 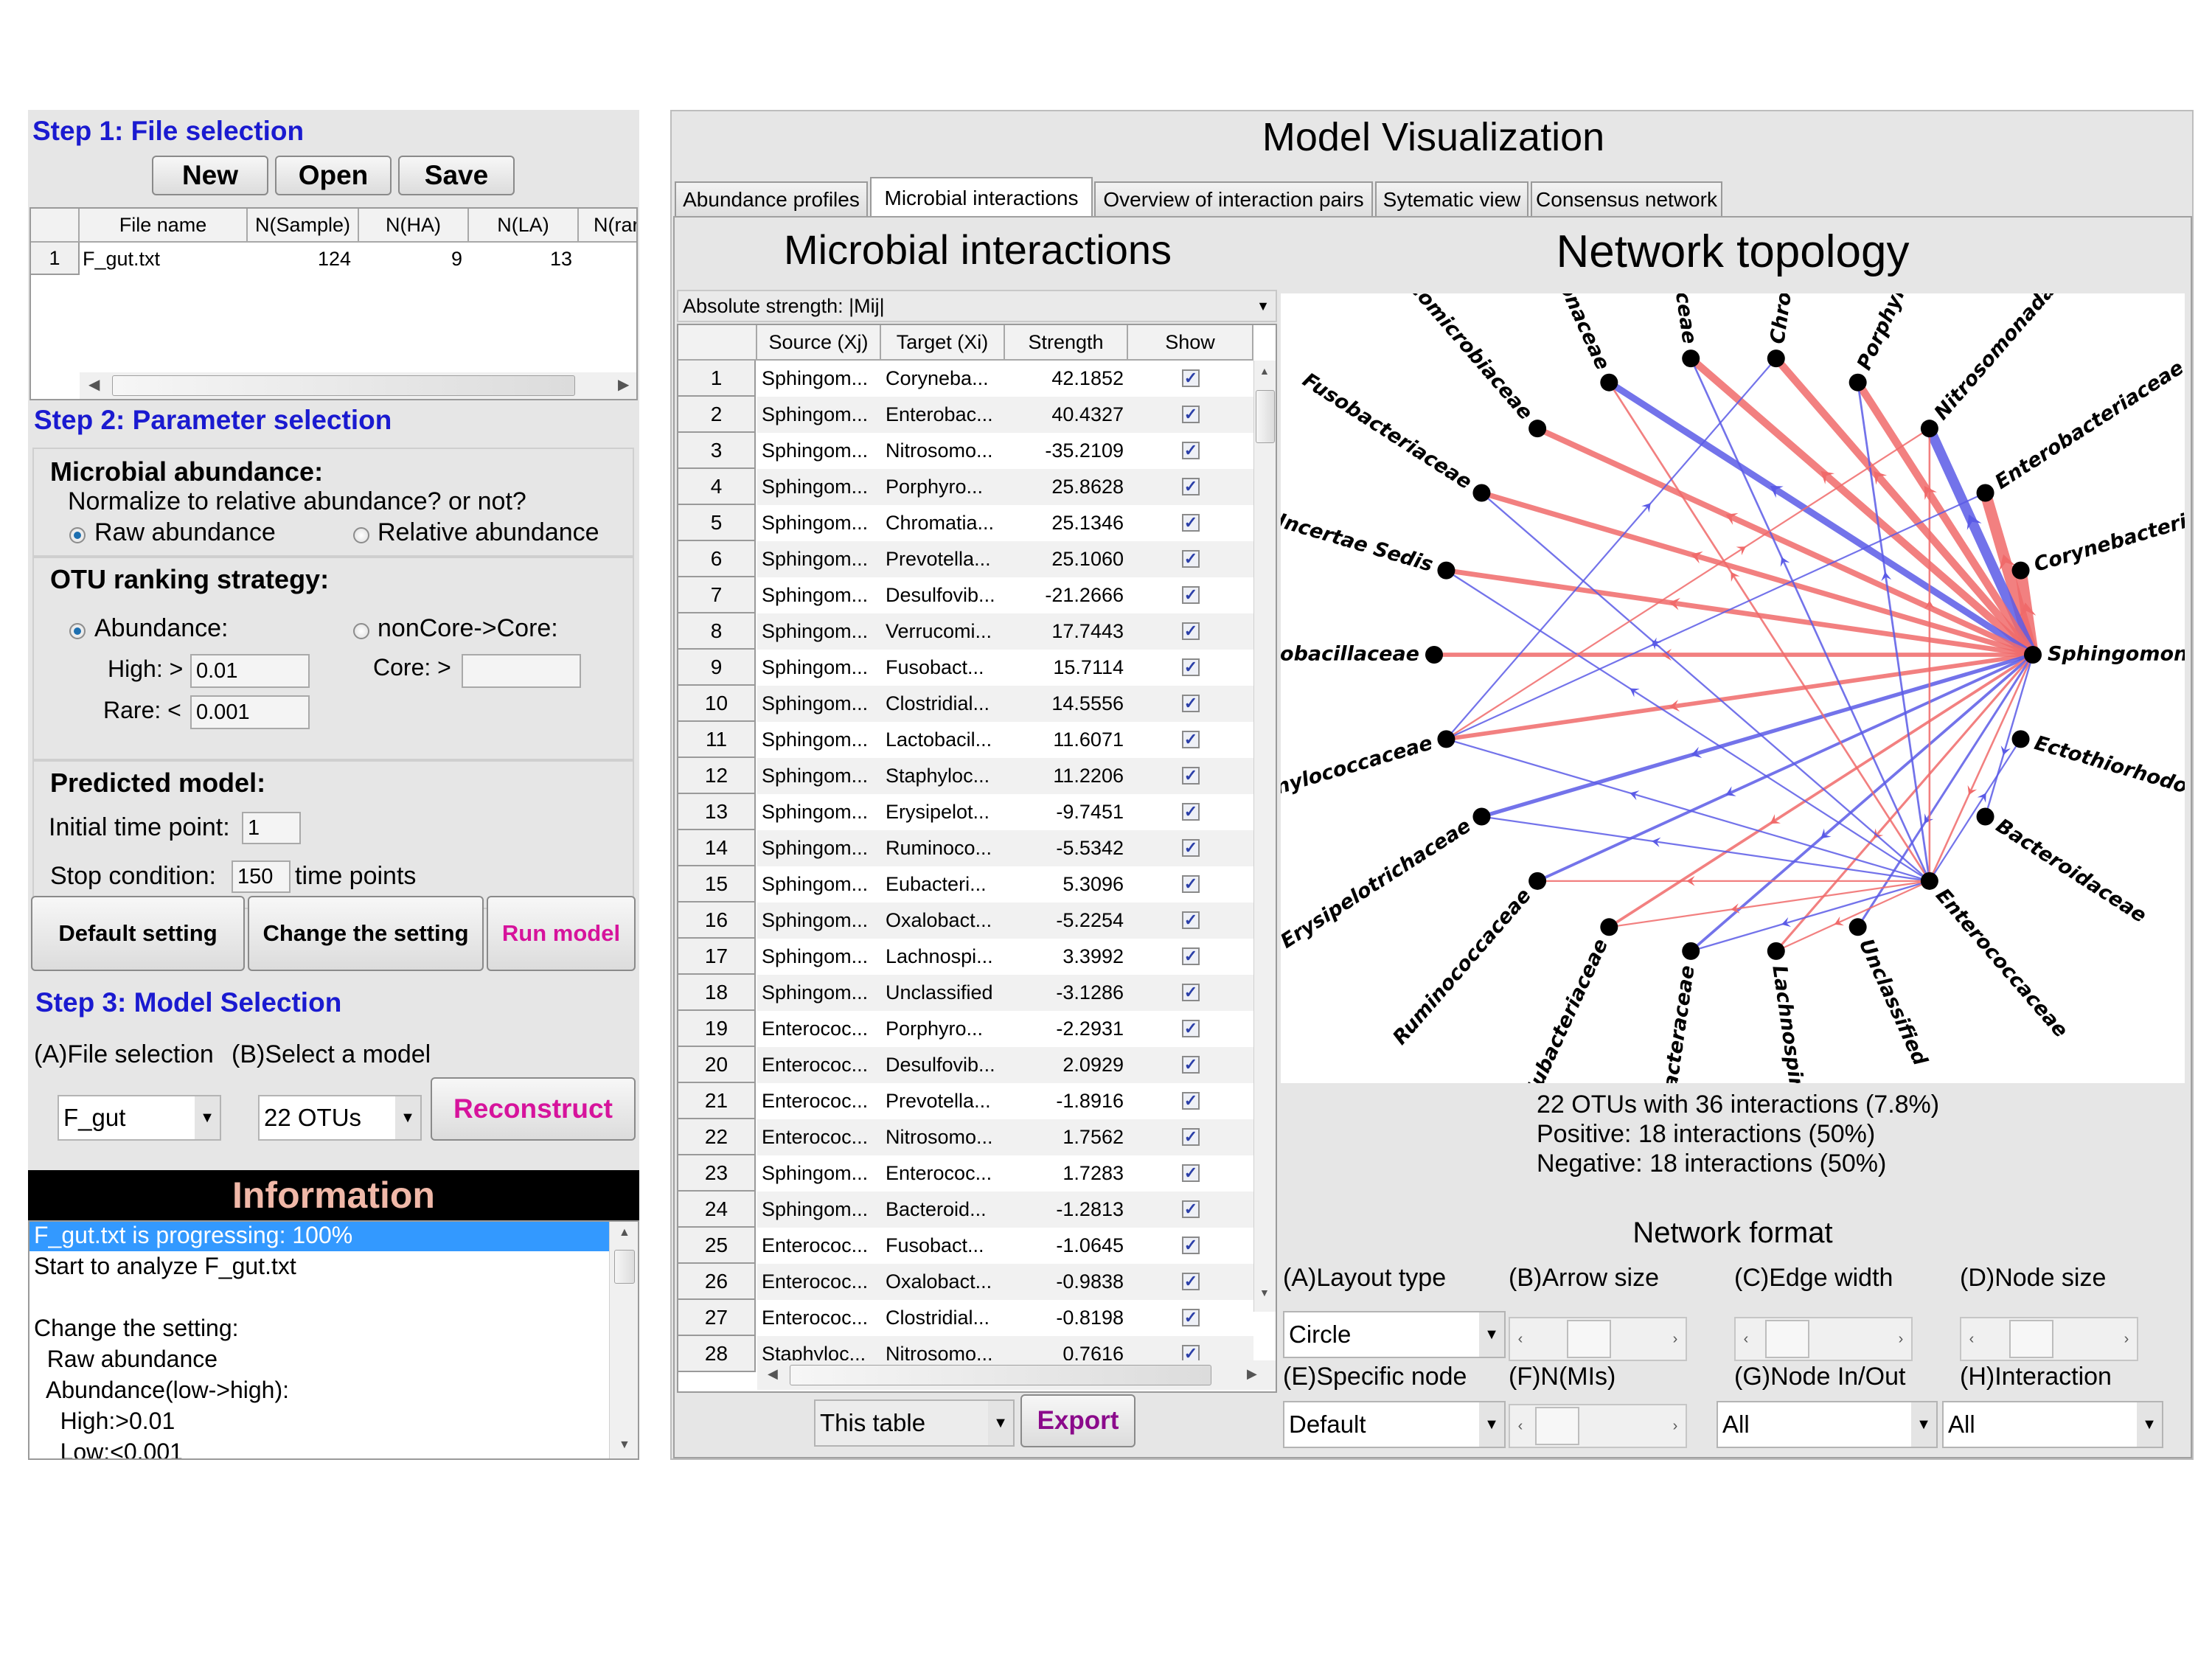 What do you see at coordinates (819, 343) in the screenshot?
I see `col-source: Source (Xj)` at bounding box center [819, 343].